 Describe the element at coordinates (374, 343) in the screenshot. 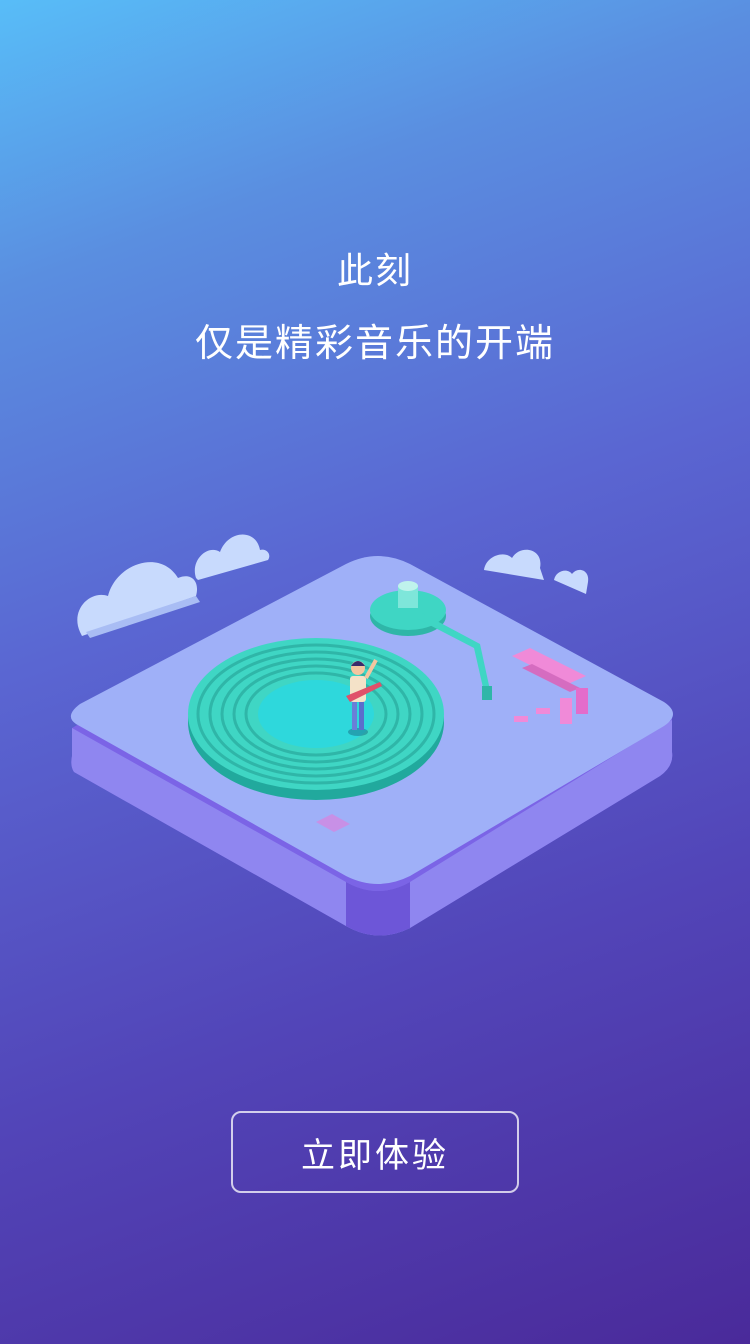

I see `headline-line-2: 仅是精彩音乐的开端` at that location.